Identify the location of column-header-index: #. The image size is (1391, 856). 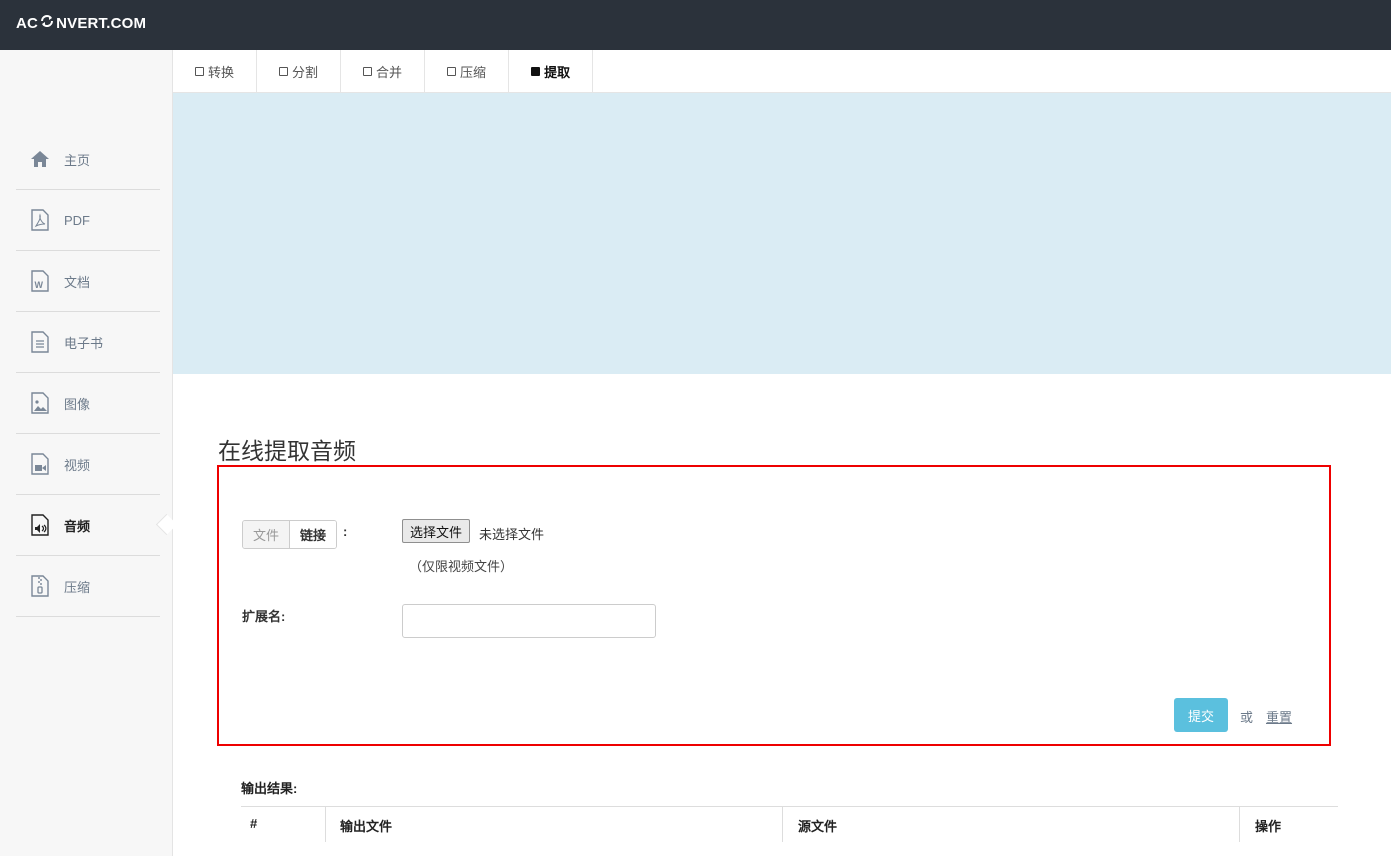
(283, 824).